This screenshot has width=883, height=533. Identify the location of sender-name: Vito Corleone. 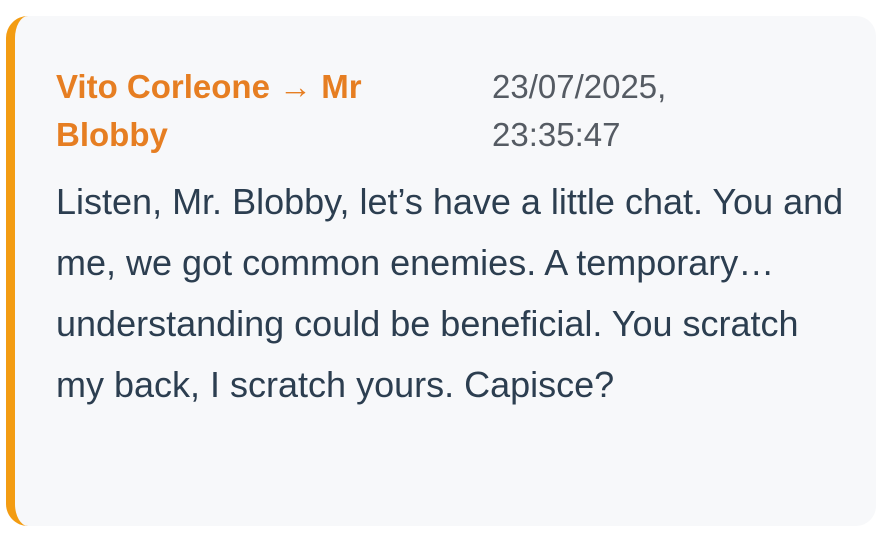
(163, 86).